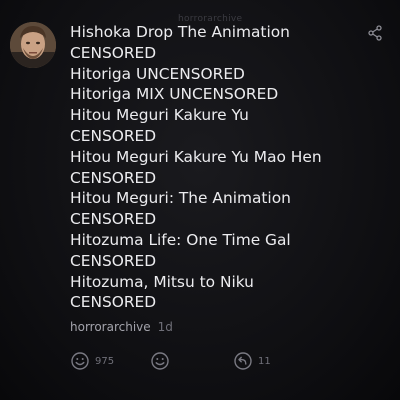  What do you see at coordinates (243, 361) in the screenshot?
I see `reply-icon` at bounding box center [243, 361].